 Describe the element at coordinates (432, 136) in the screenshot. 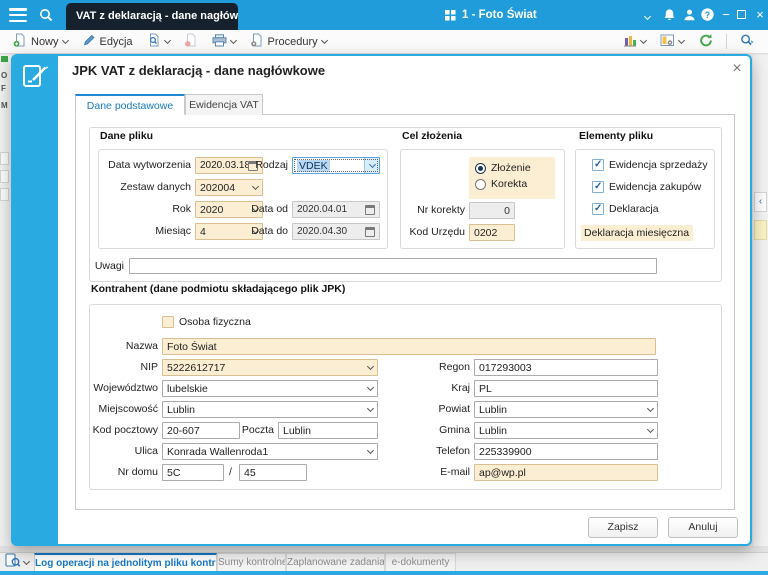

I see `section-title-cel-zlozenia: Cel złożenia` at that location.